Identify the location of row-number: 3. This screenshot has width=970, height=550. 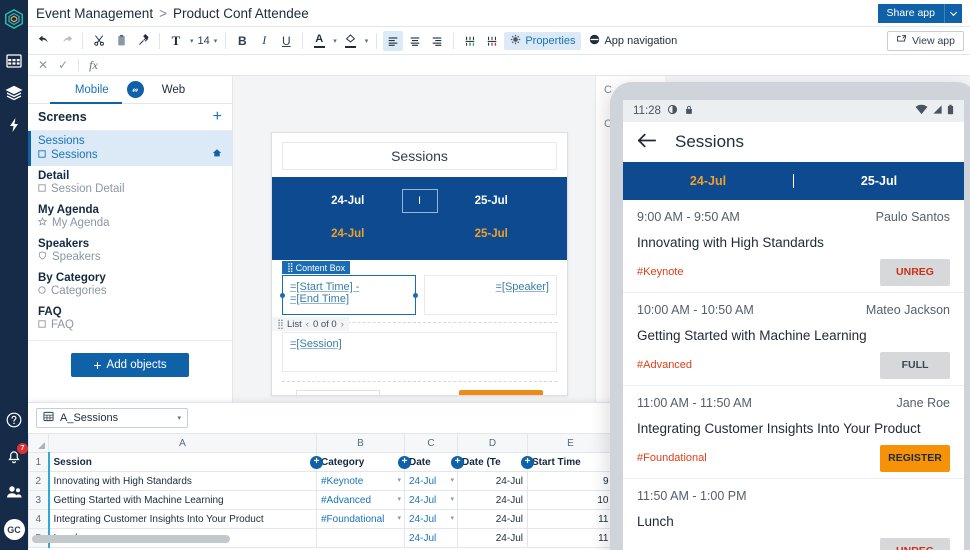
(38, 500).